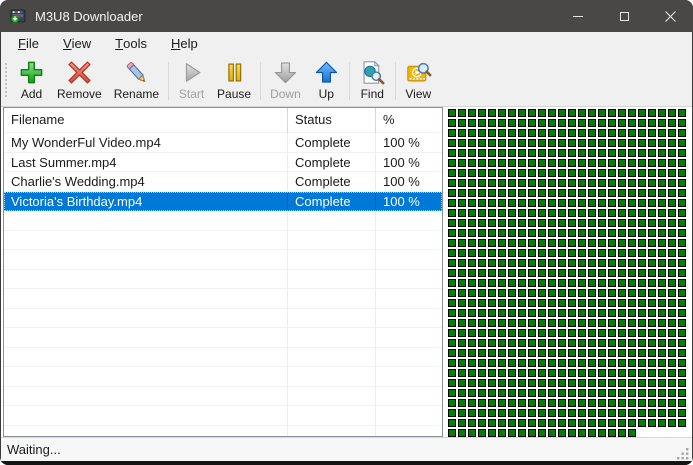 This screenshot has width=693, height=465. Describe the element at coordinates (223, 143) in the screenshot. I see `table-row: My WonderFul Video.mp4 Complete 100 %` at that location.